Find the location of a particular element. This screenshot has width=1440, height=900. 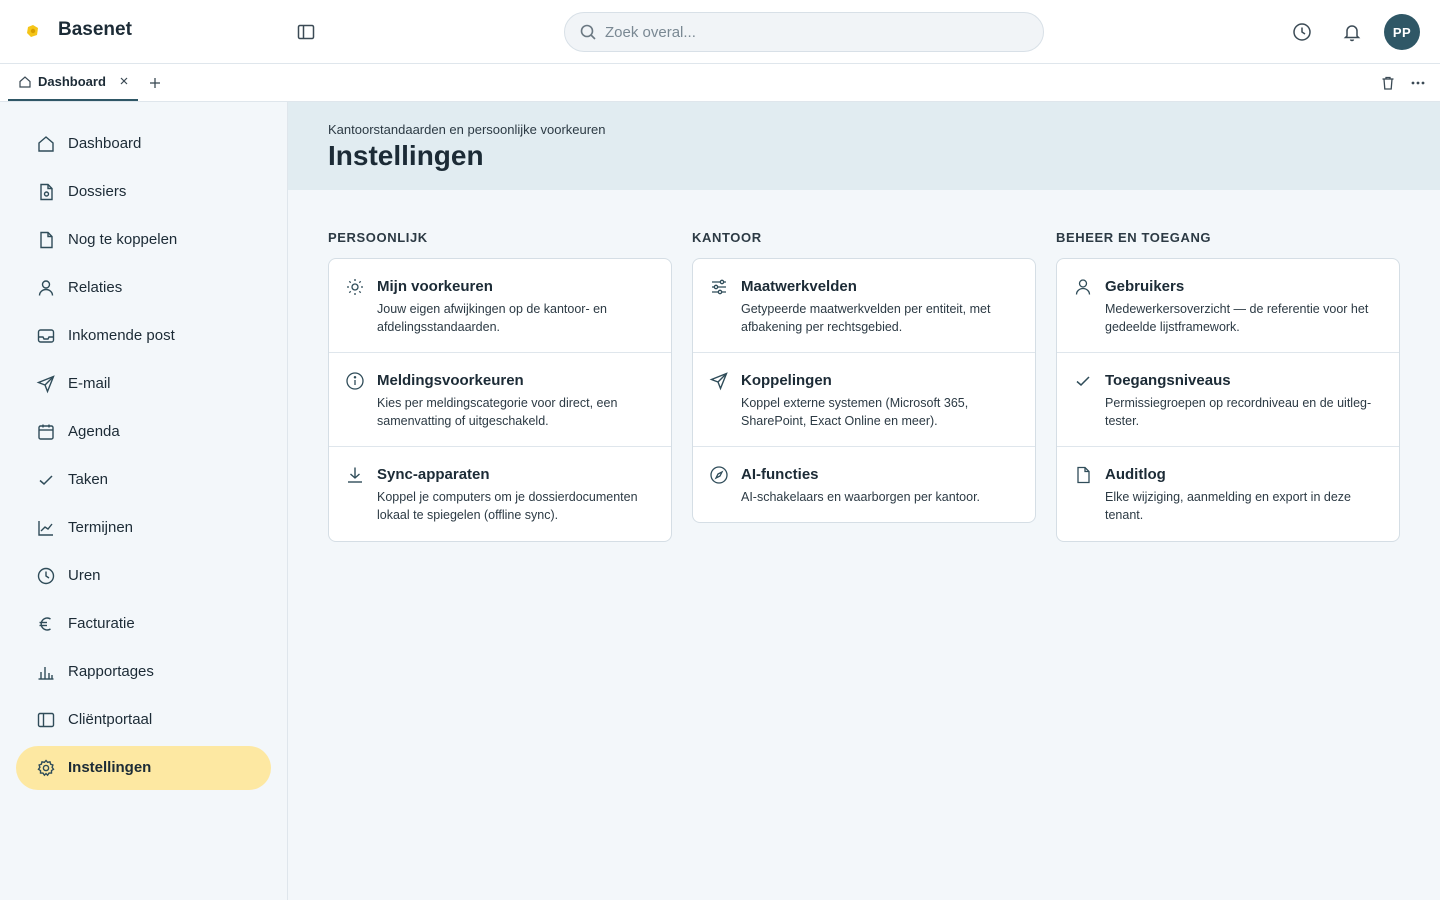

sidebar-item-facturatie: Facturatie is located at coordinates (143, 624).